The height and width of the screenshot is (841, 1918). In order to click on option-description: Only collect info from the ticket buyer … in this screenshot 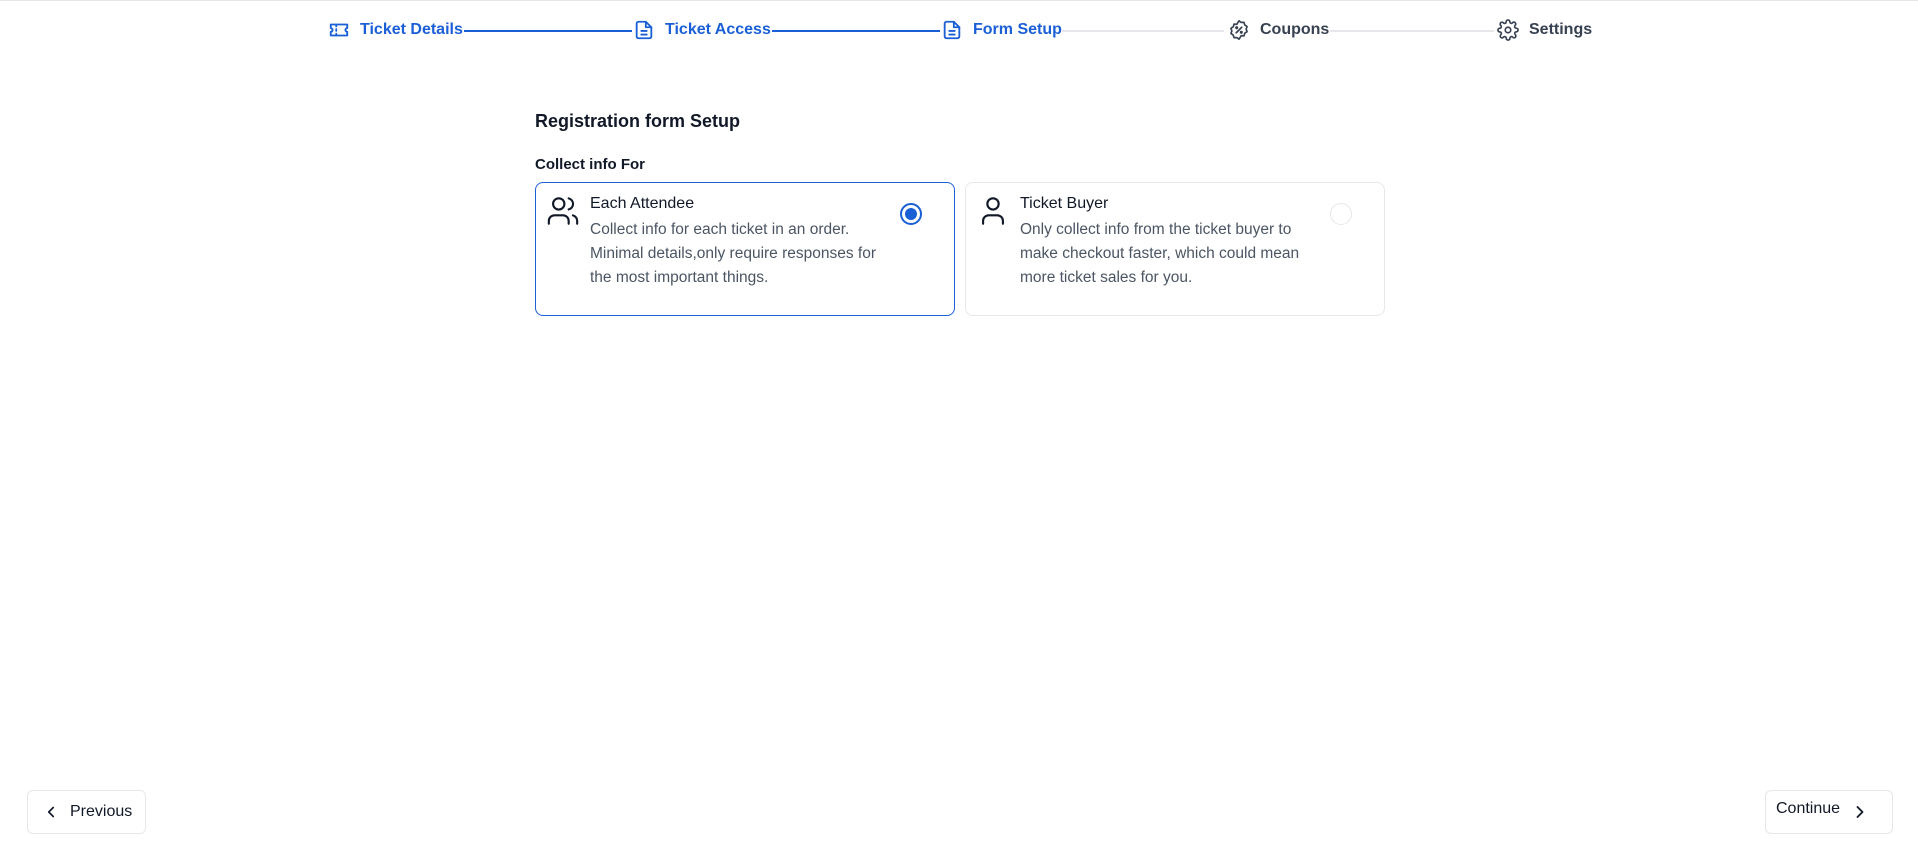, I will do `click(1160, 253)`.